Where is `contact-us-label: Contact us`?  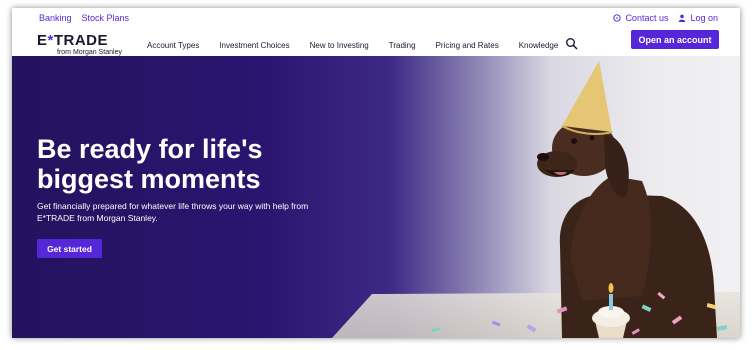
contact-us-label: Contact us is located at coordinates (647, 18).